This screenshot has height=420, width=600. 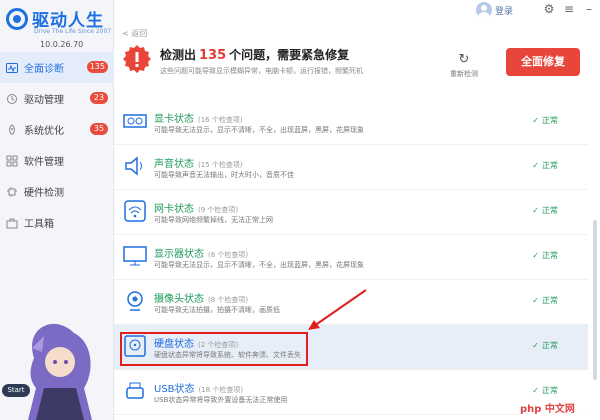 What do you see at coordinates (289, 55) in the screenshot?
I see `alert-title-suffix: 个问题，需要紧急修复` at bounding box center [289, 55].